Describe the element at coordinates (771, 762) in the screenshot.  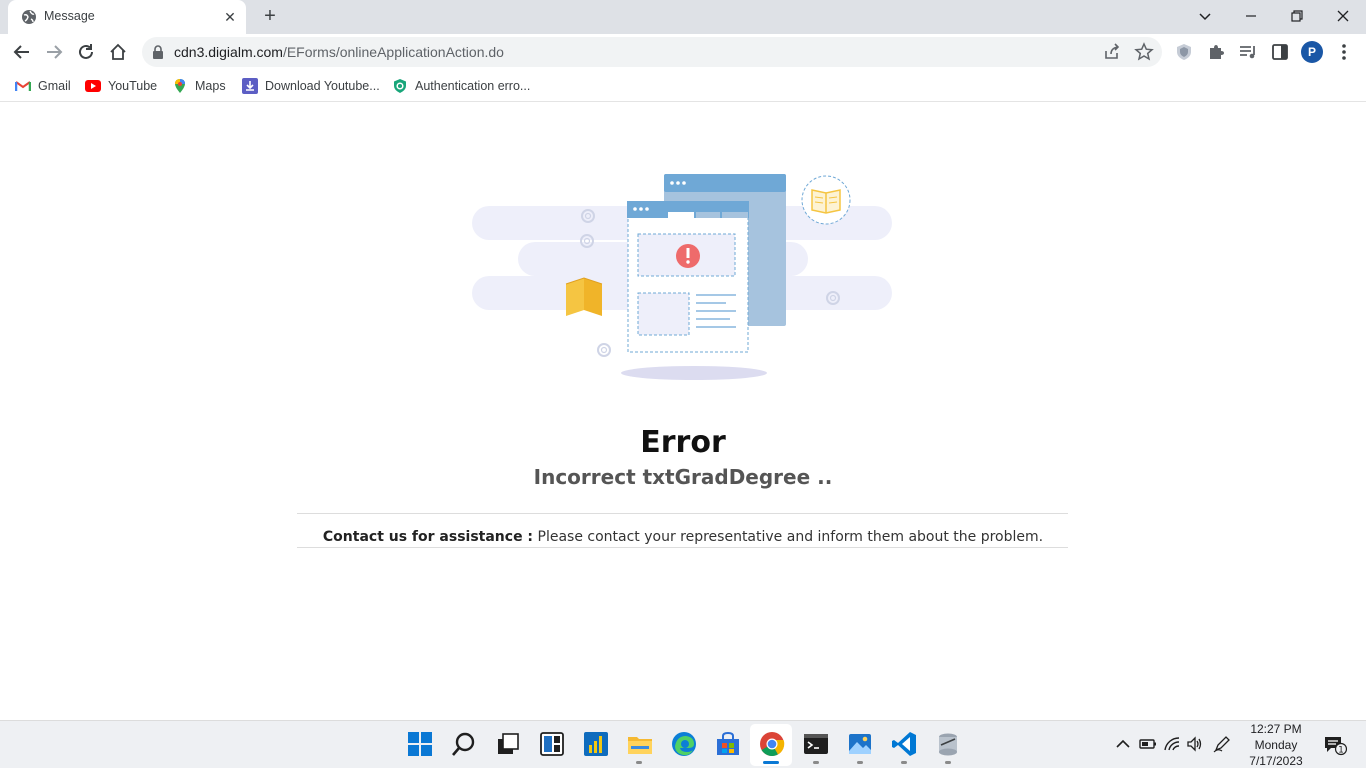
I see `active-indicator` at that location.